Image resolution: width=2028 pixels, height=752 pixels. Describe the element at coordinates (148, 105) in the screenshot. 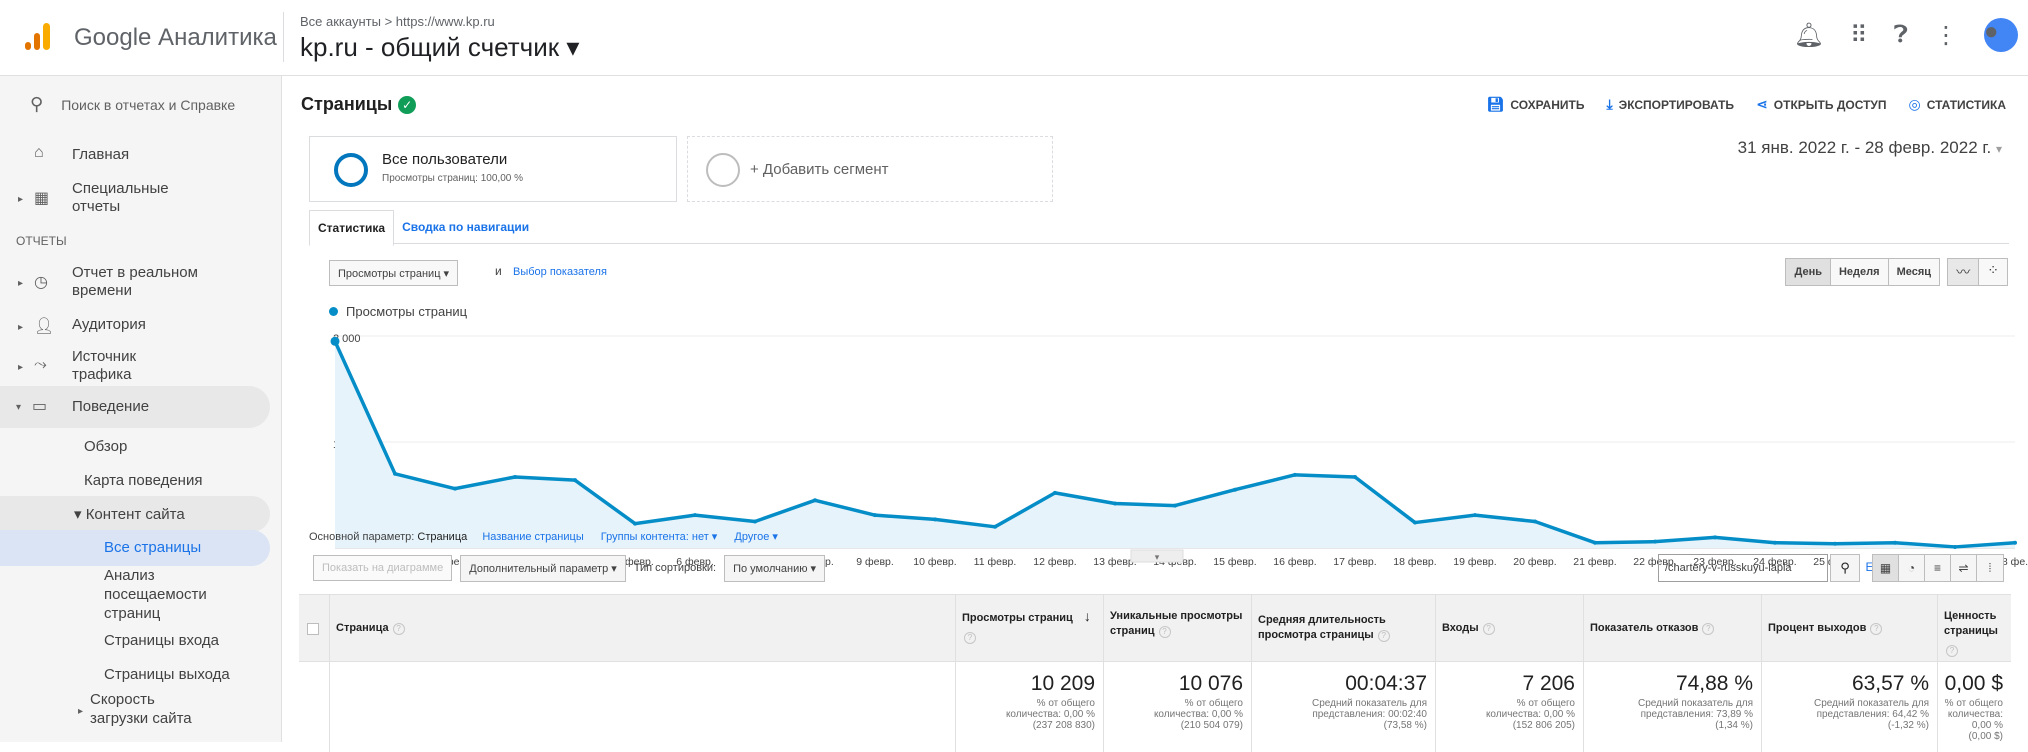

I see `search-input: Поиск в отчетах и Справке` at that location.